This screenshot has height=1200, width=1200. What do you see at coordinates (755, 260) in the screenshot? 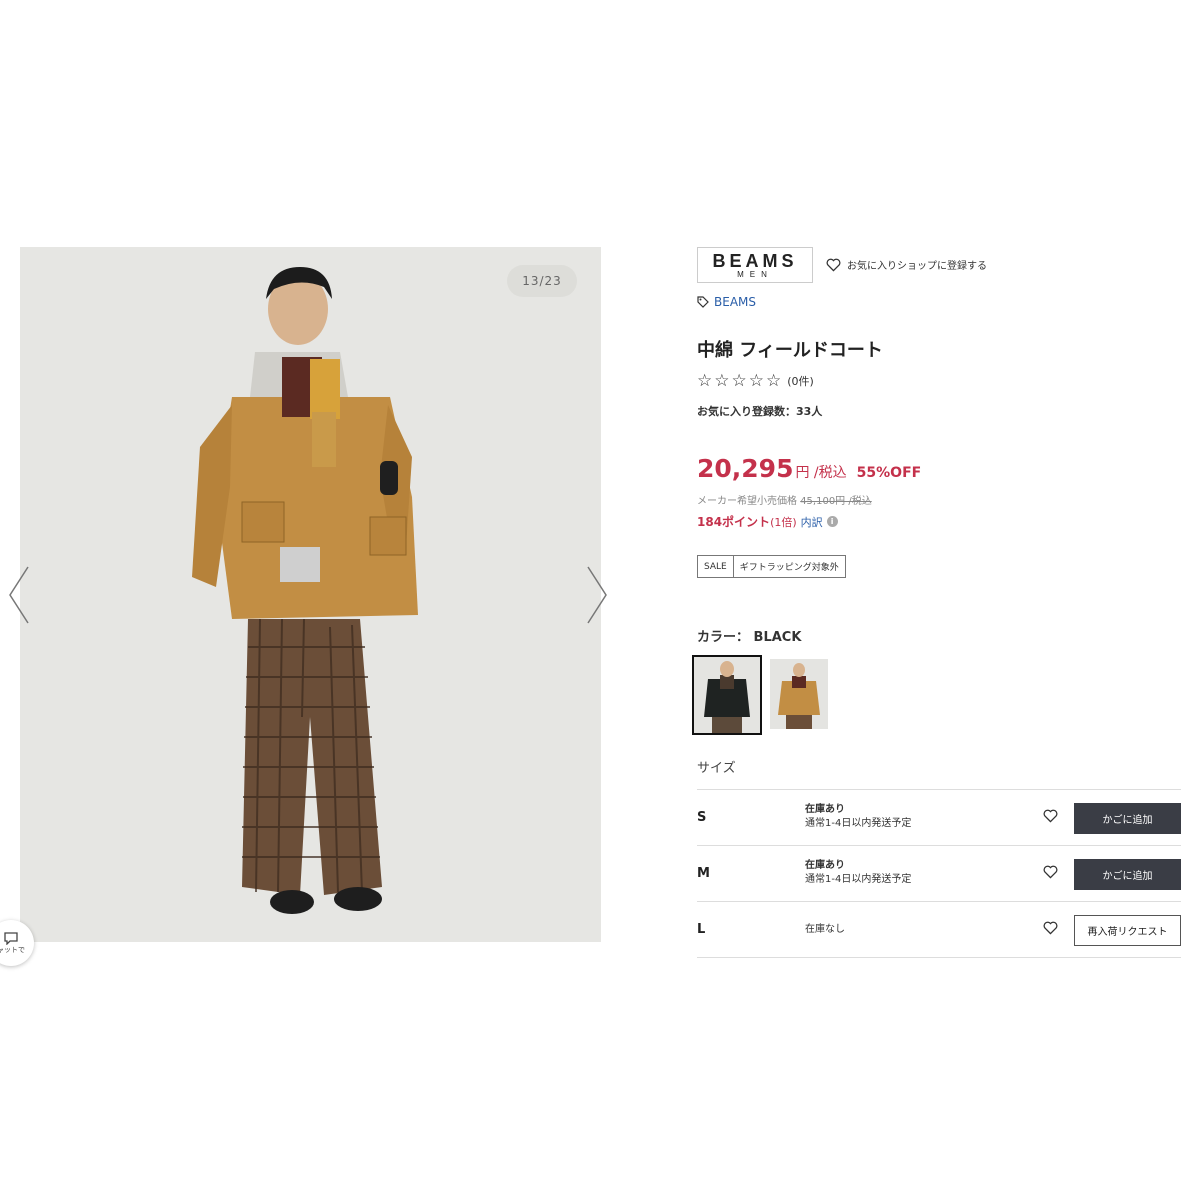
I see `brand-logo-line1: BEAMS` at bounding box center [755, 260].